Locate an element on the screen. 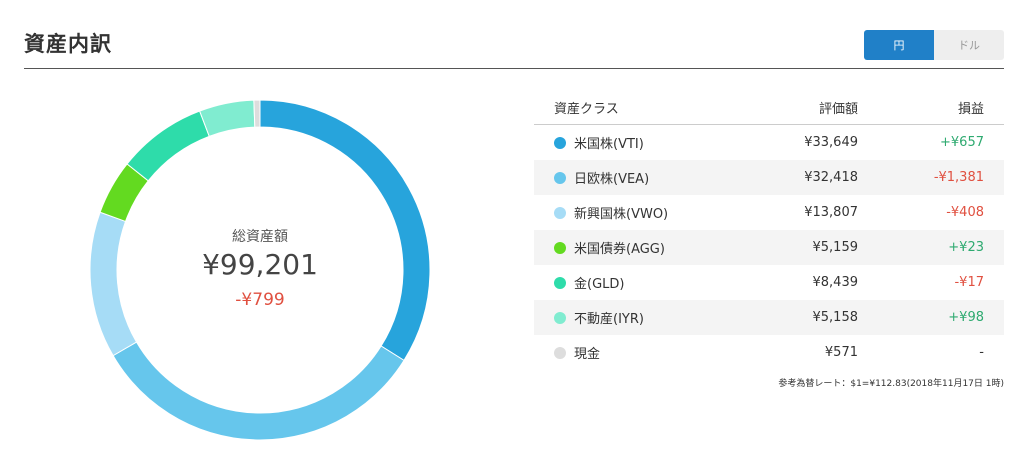 This screenshot has width=1023, height=463. table-row: 米国債券(AGG) ¥5,159 +¥23 is located at coordinates (769, 247).